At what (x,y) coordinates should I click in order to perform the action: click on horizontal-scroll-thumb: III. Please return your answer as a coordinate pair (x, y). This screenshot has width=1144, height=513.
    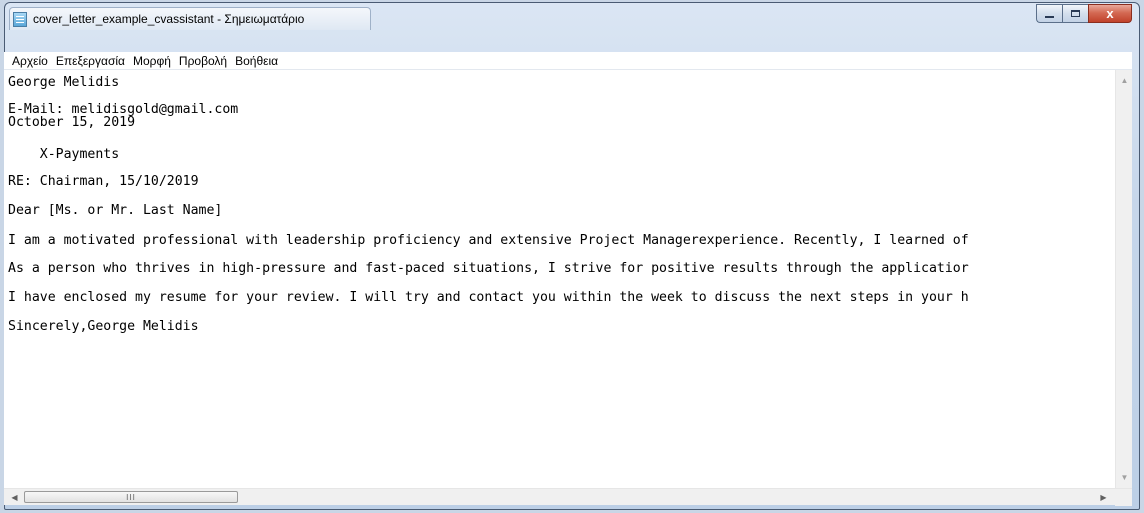
    Looking at the image, I should click on (131, 497).